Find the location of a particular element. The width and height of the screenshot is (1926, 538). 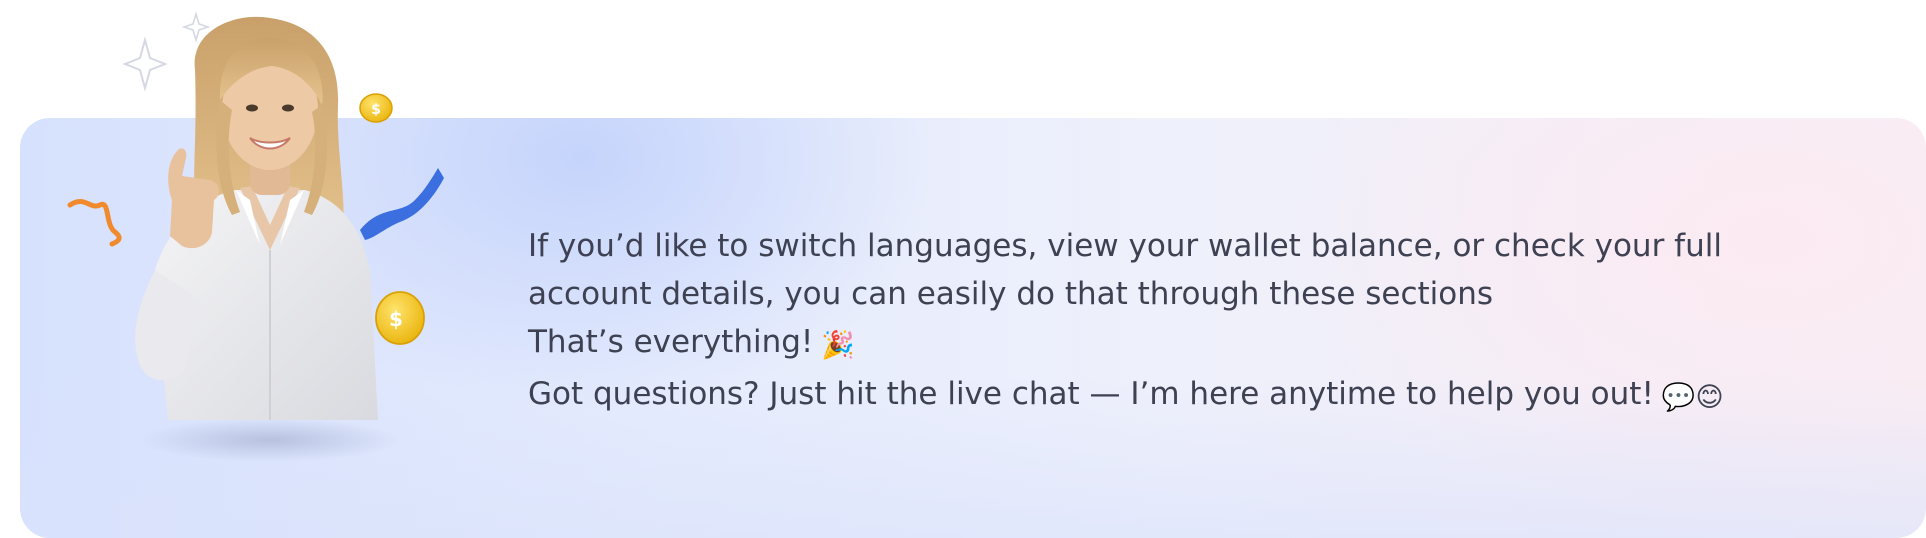

ribbon-icon is located at coordinates (402, 204).